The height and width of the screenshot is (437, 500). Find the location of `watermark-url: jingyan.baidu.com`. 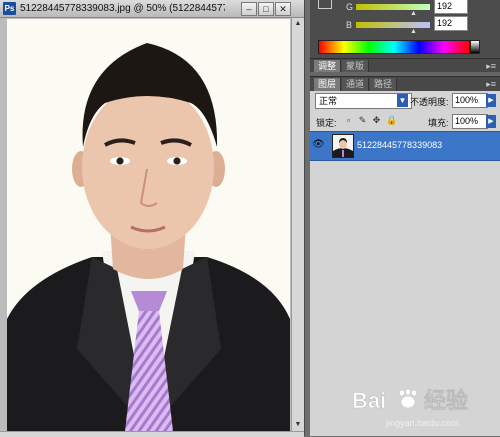

watermark-url: jingyan.baidu.com is located at coordinates (422, 423).